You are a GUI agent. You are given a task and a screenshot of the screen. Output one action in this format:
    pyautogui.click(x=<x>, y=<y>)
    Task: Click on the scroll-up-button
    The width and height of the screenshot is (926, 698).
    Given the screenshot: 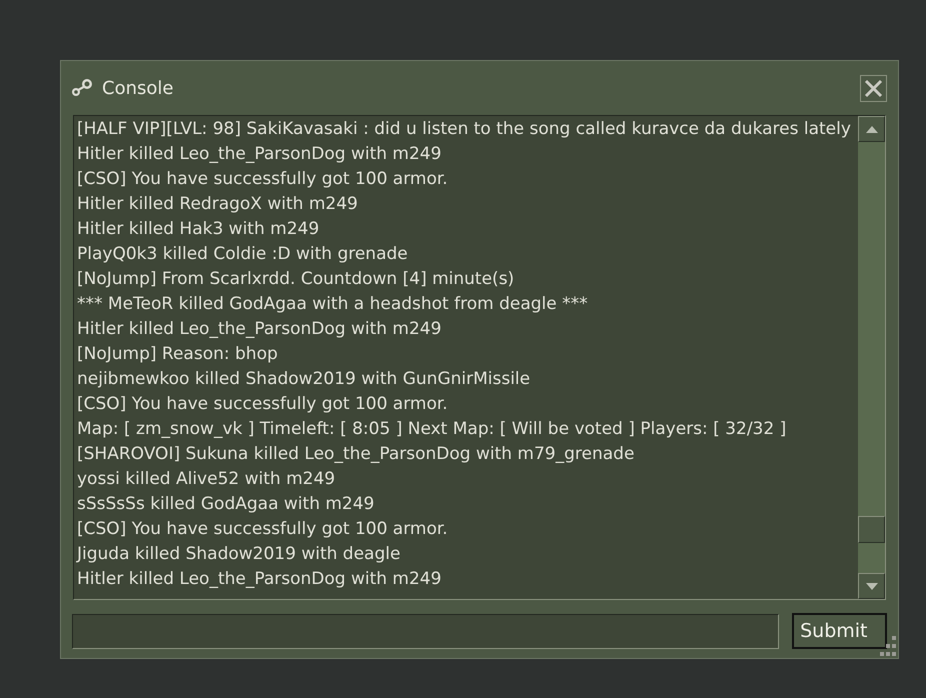 What is the action you would take?
    pyautogui.click(x=871, y=129)
    